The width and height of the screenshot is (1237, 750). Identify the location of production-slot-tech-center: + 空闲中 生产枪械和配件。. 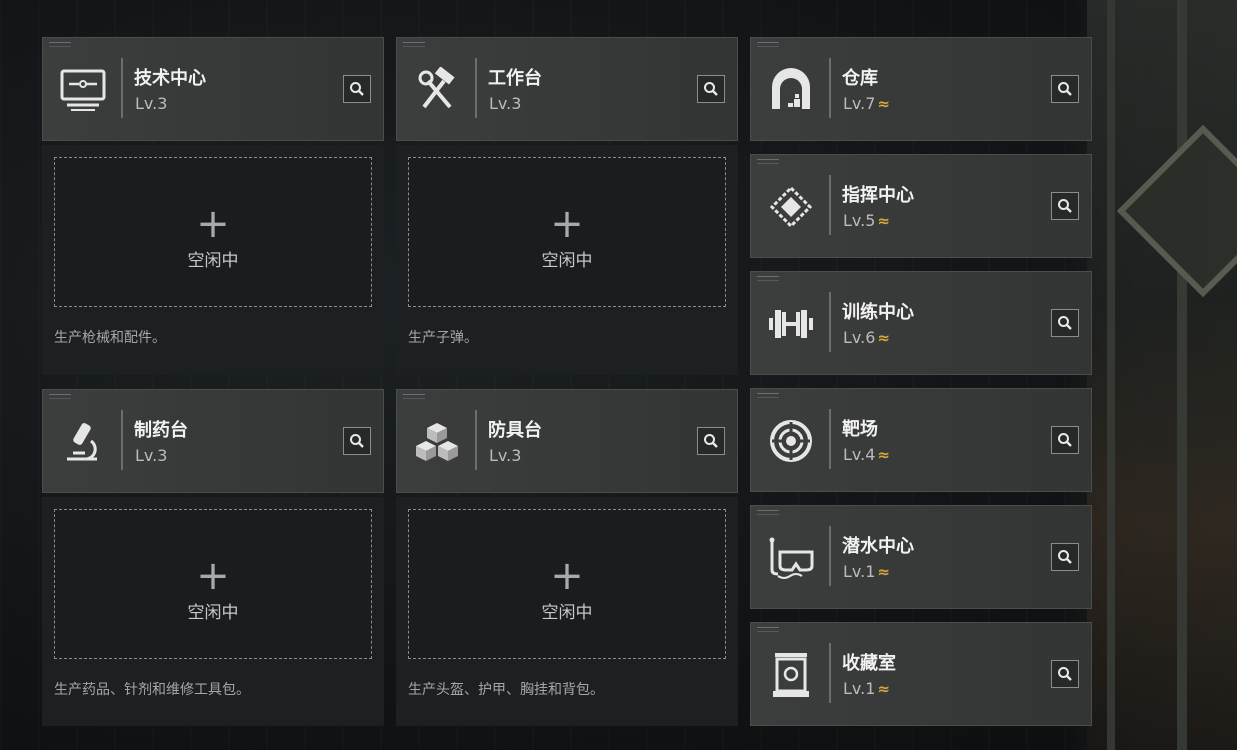
(213, 260).